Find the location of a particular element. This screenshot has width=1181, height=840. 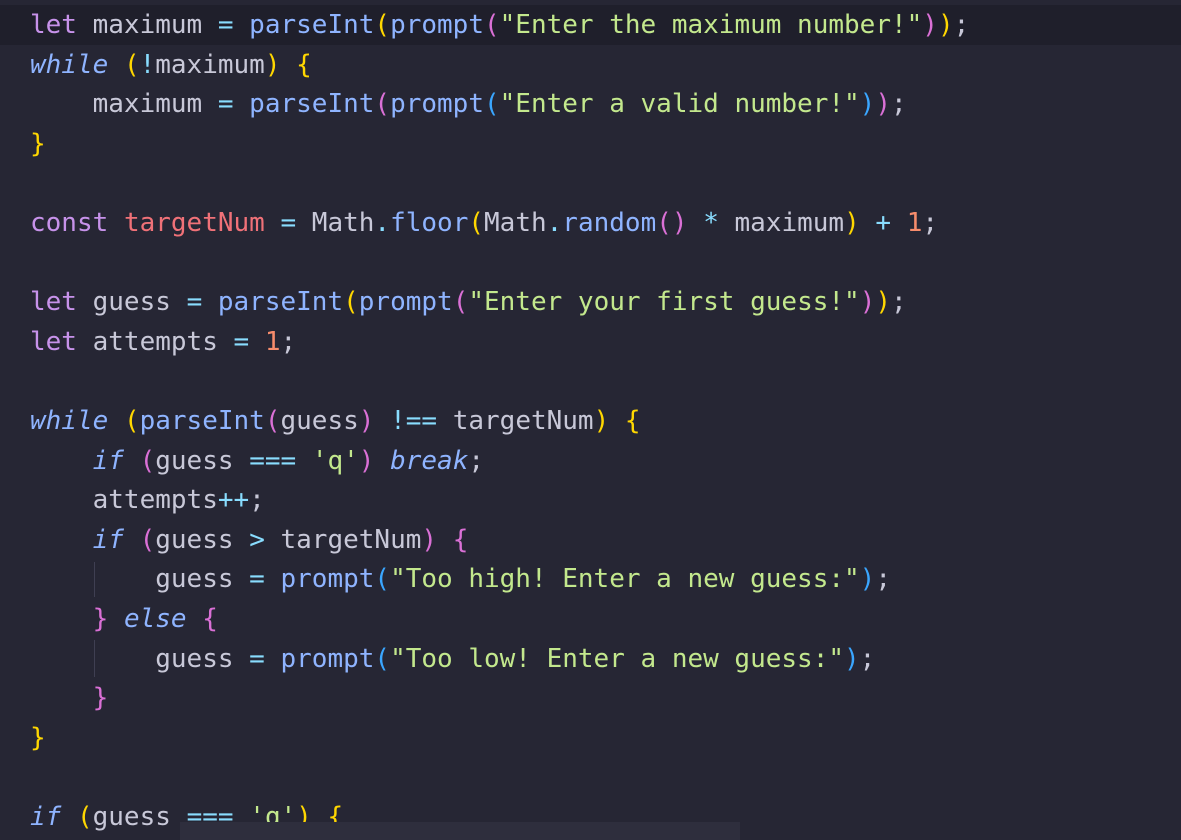

code-line-11: while (parseInt(guess) !== targetNum) { is located at coordinates (335, 421).